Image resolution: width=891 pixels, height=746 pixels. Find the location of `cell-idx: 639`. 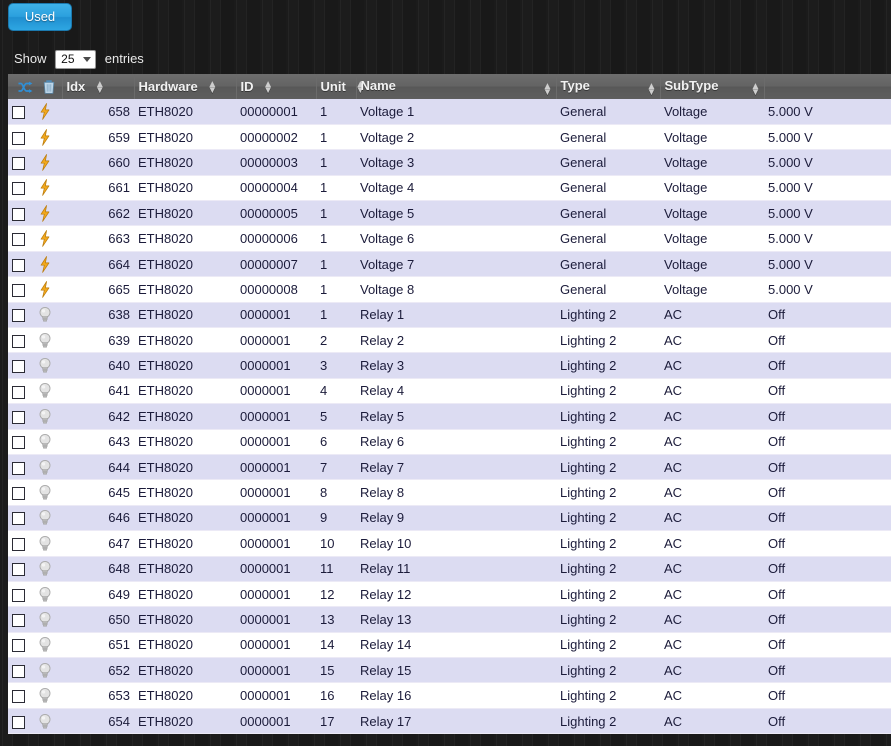

cell-idx: 639 is located at coordinates (98, 340).